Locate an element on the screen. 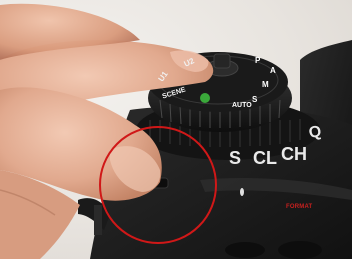  mode-dial-label-m: M is located at coordinates (265, 84).